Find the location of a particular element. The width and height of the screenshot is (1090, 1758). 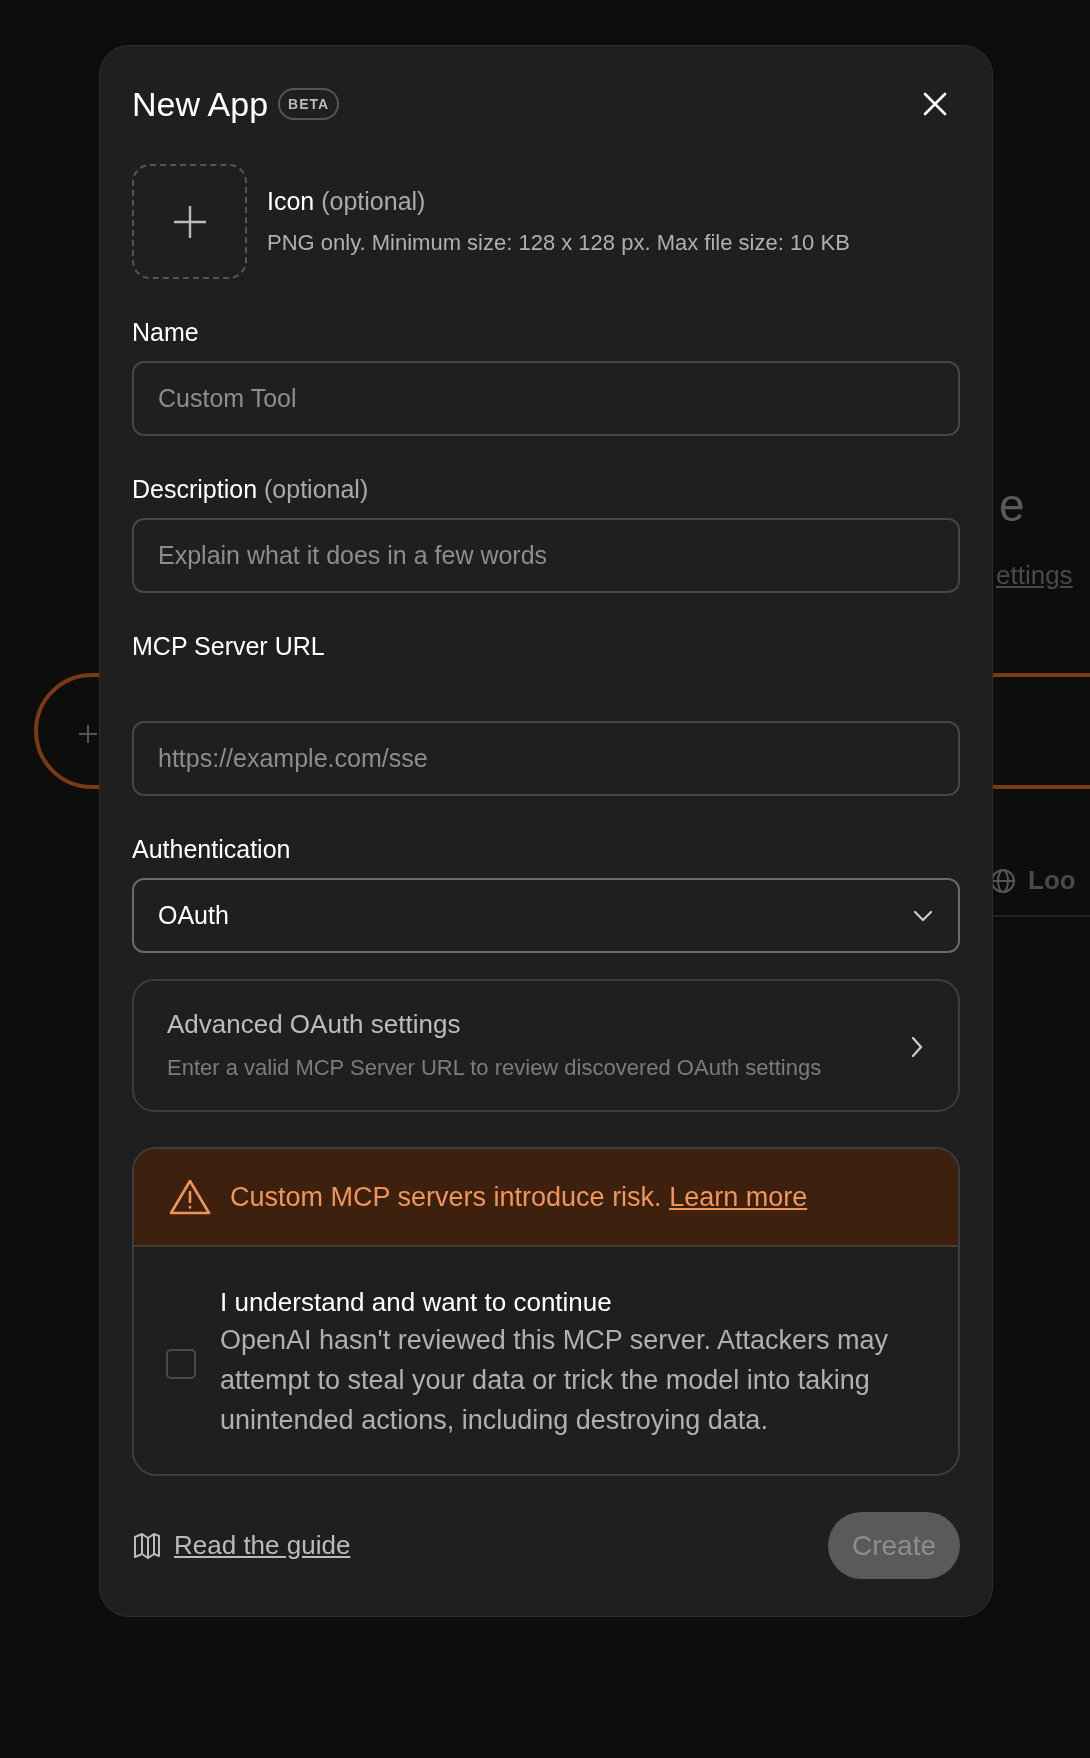

read-guide-link: Read the guide is located at coordinates (262, 1545).